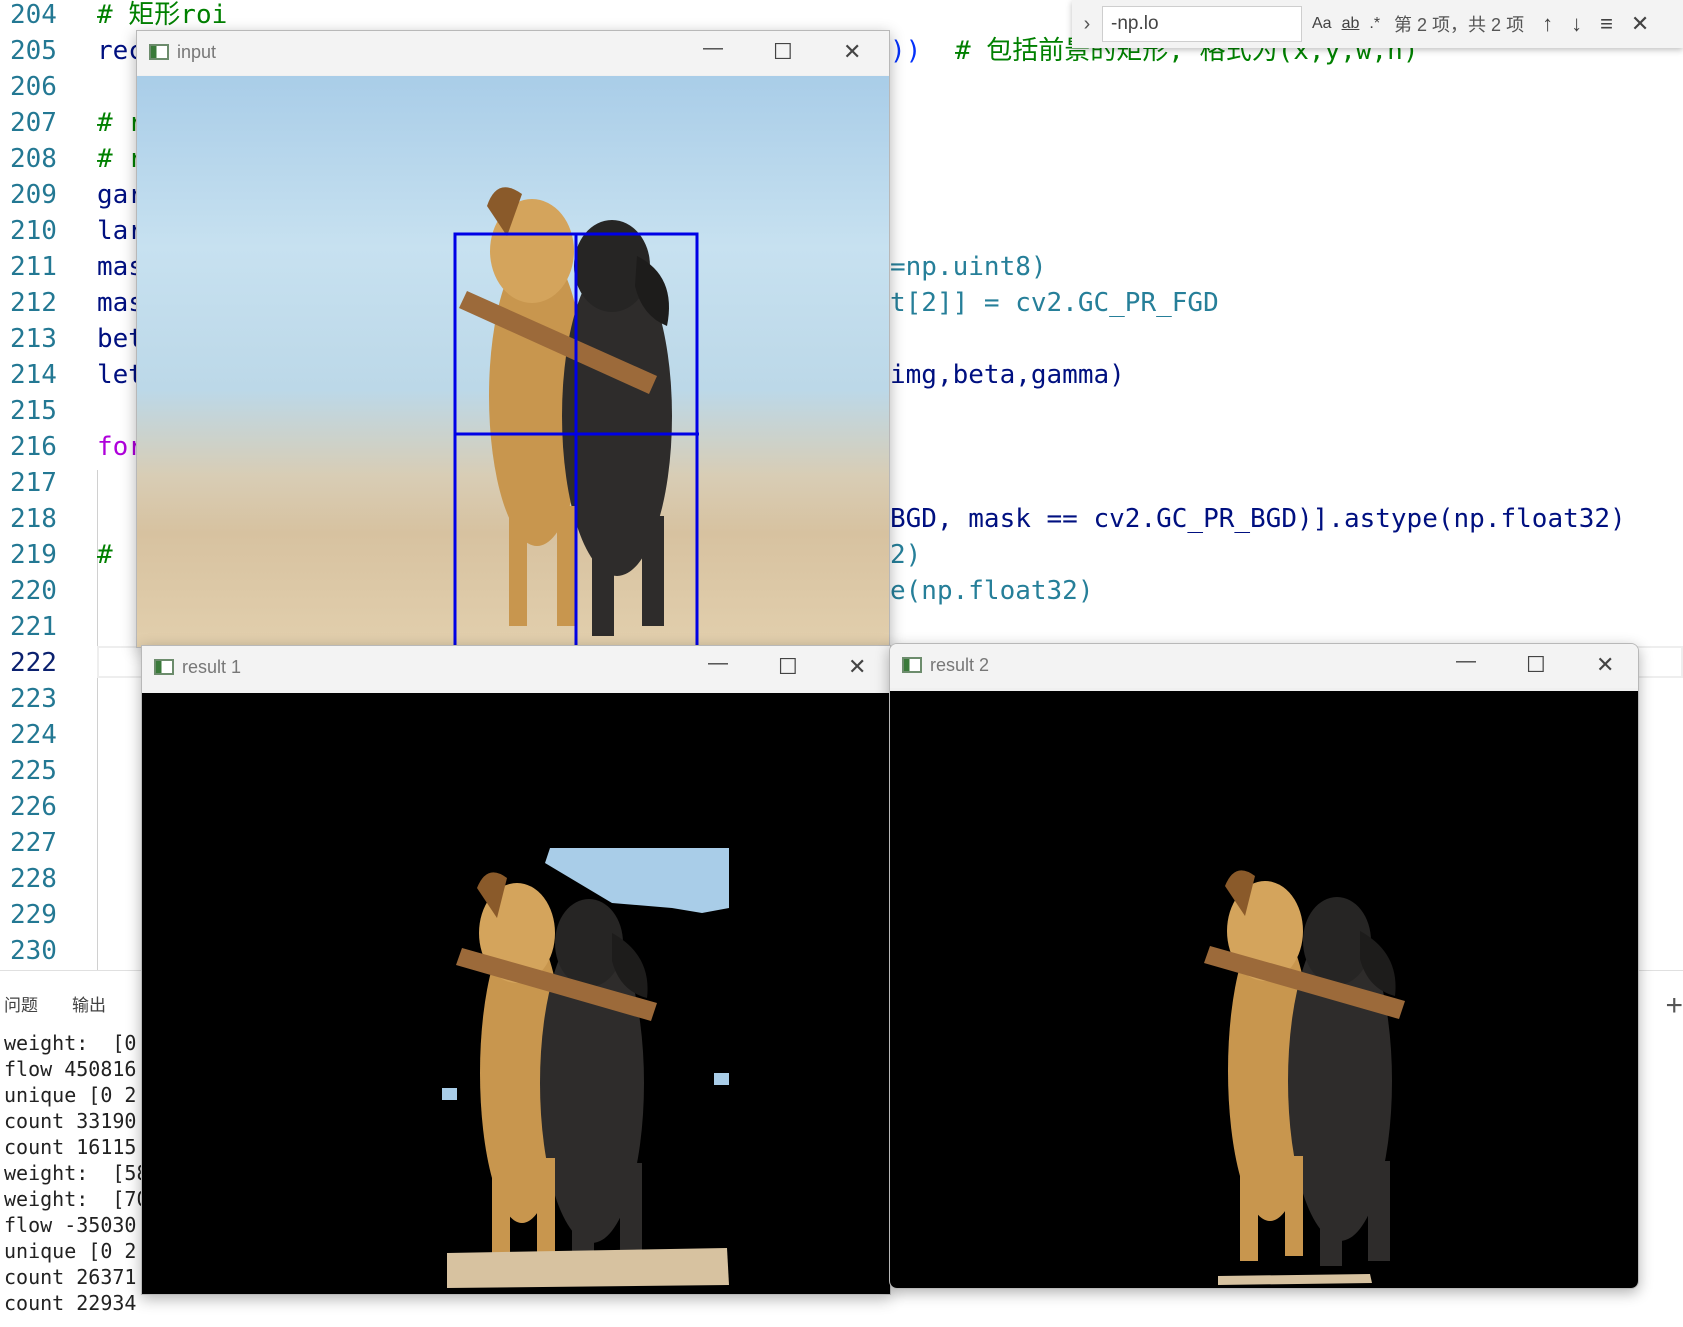 Image resolution: width=1683 pixels, height=1327 pixels. What do you see at coordinates (960, 665) in the screenshot?
I see `window-title: result 2` at bounding box center [960, 665].